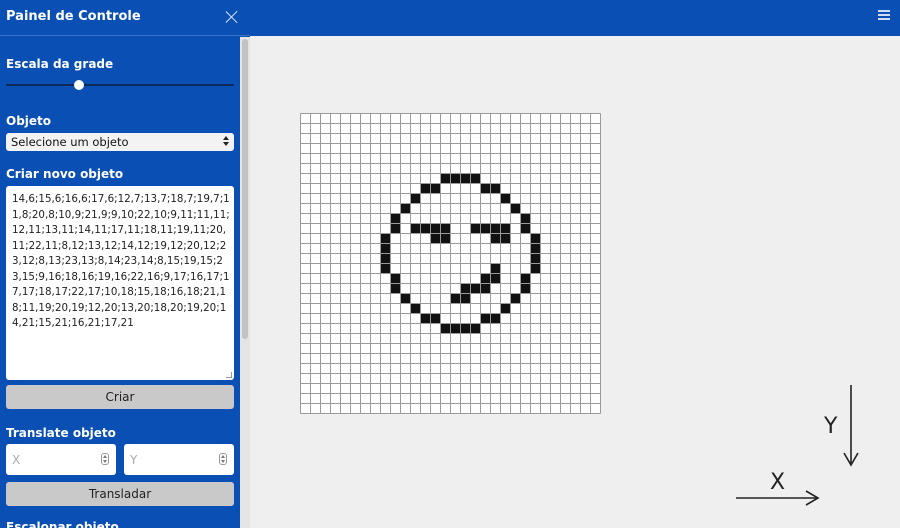 Image resolution: width=900 pixels, height=528 pixels. I want to click on translate-y-placeholder: Y, so click(134, 460).